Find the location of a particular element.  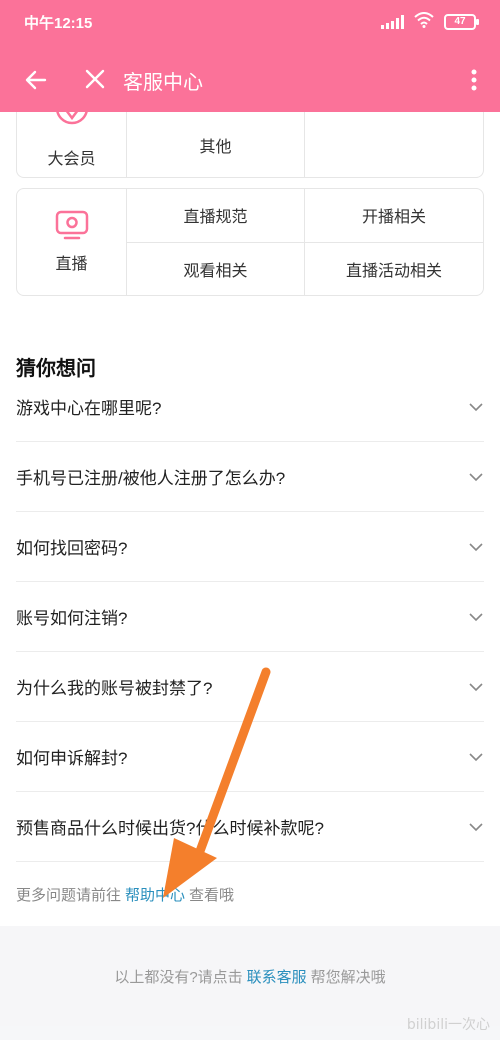

signal-icon is located at coordinates (392, 22).